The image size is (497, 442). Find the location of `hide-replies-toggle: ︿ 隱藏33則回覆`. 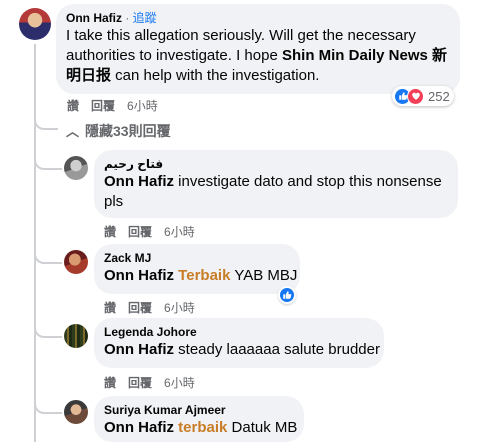

hide-replies-toggle: ︿ 隱藏33則回覆 is located at coordinates (118, 131).